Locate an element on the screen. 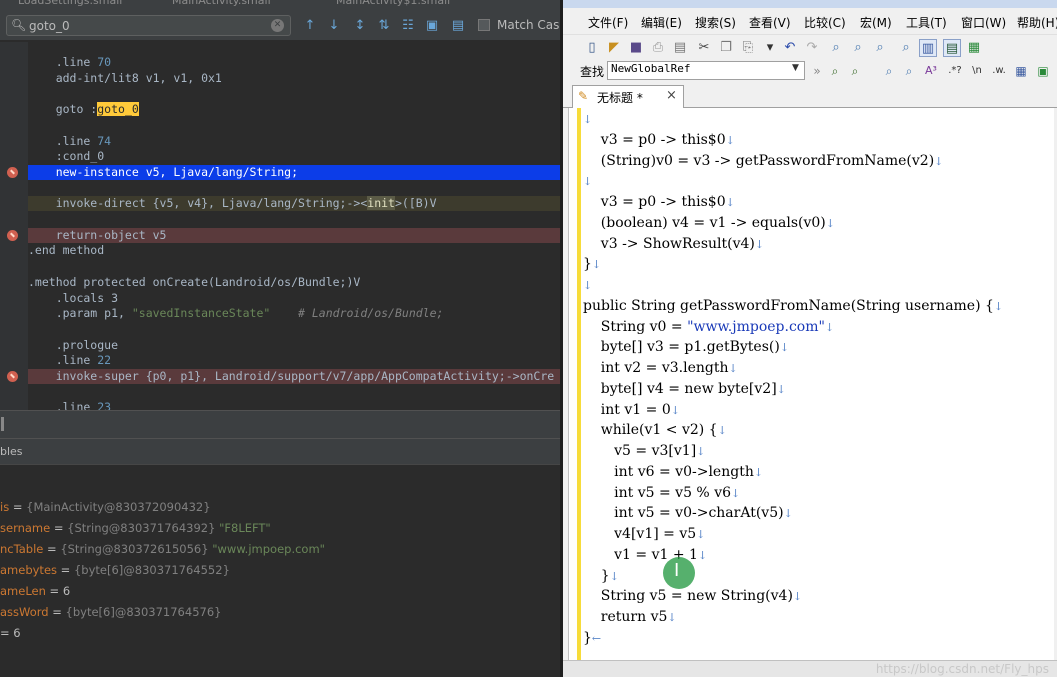 This screenshot has height=677, width=1057. find-input: NewGlobalRef is located at coordinates (706, 70).